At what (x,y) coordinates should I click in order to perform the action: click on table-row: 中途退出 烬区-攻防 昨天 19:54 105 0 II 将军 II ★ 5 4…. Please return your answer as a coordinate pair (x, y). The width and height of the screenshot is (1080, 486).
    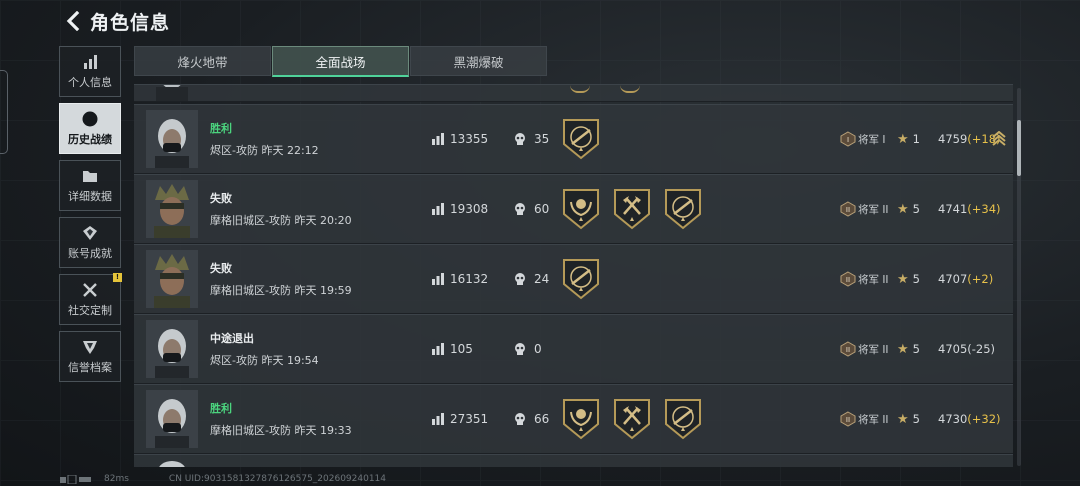
    Looking at the image, I should click on (573, 349).